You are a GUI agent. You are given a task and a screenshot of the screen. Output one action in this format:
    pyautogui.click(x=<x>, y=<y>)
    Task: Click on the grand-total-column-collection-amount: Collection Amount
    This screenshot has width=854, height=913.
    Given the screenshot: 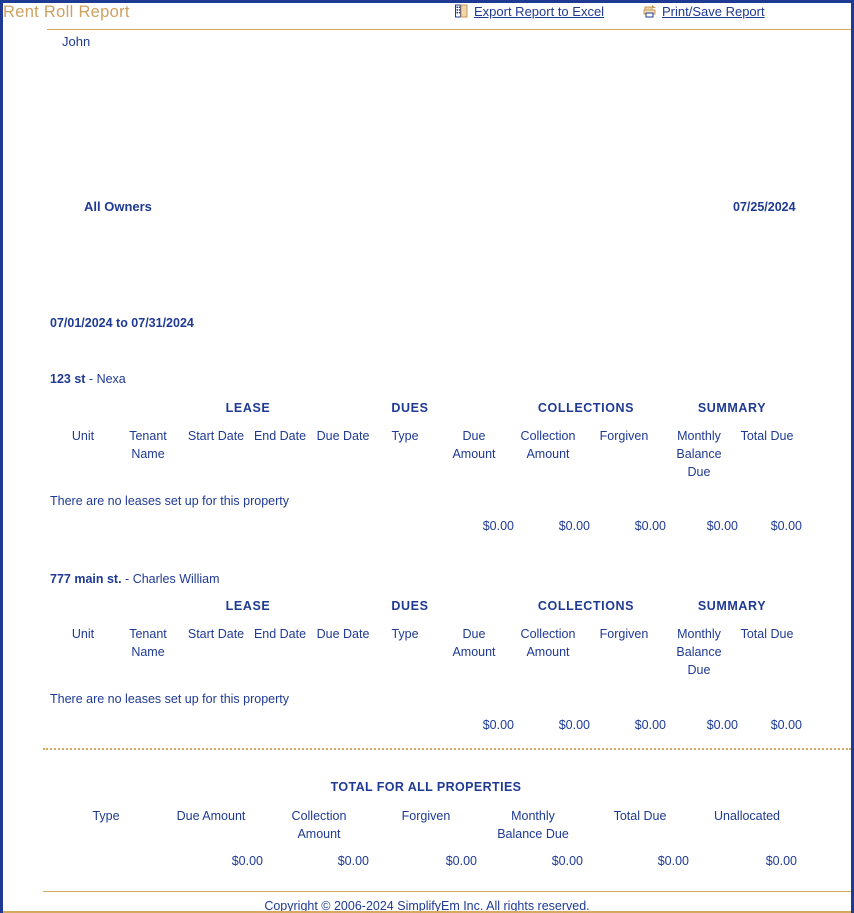 What is the action you would take?
    pyautogui.click(x=319, y=825)
    